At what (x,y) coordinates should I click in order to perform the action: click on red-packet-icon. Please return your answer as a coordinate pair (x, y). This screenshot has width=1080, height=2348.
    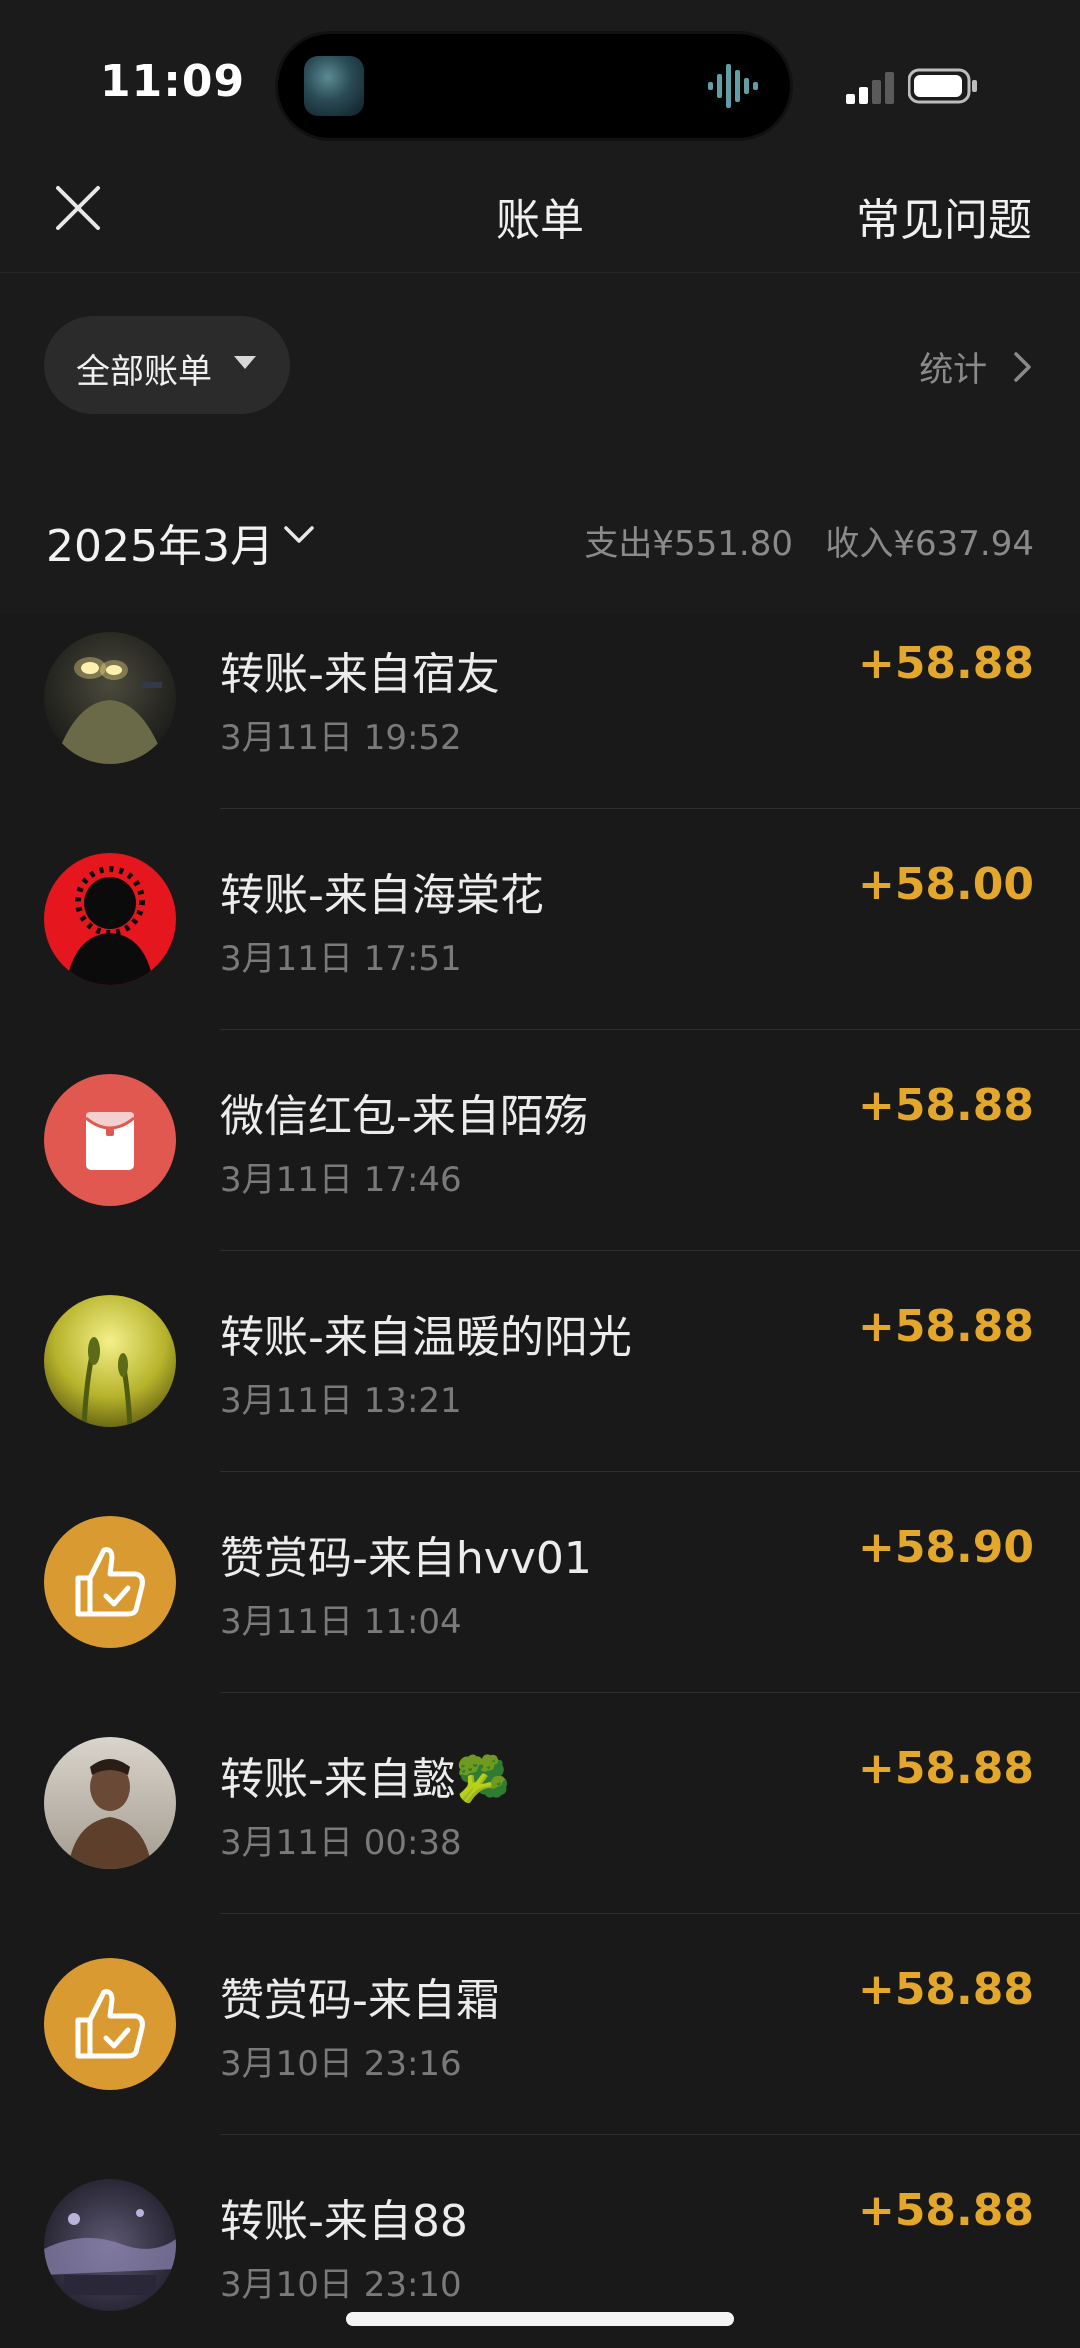
    Looking at the image, I should click on (110, 1140).